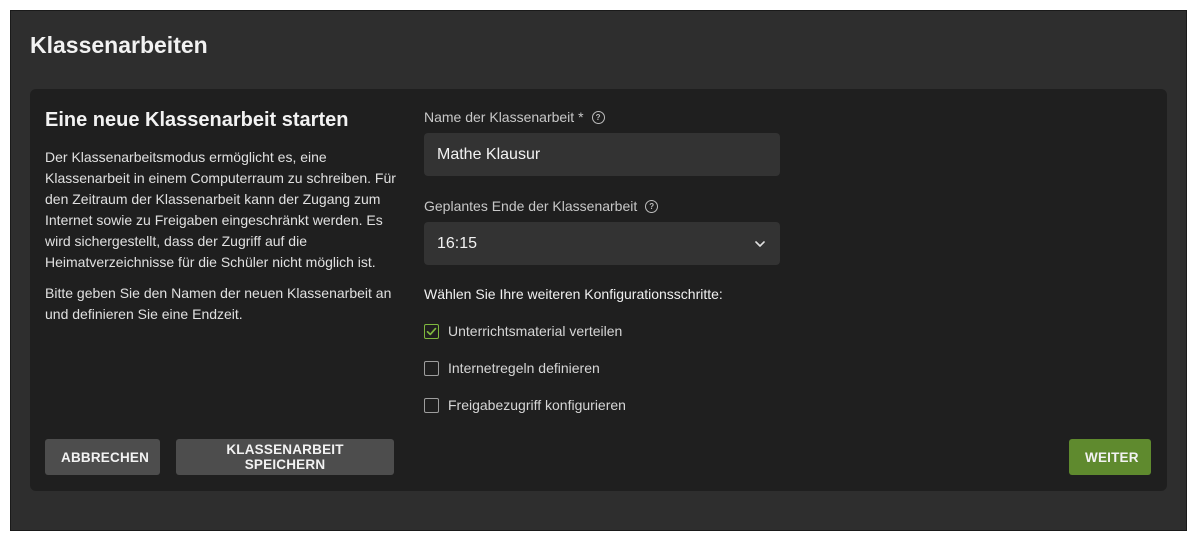 The height and width of the screenshot is (541, 1197). What do you see at coordinates (535, 331) in the screenshot?
I see `option-label: Unterrichtsmaterial verteilen` at bounding box center [535, 331].